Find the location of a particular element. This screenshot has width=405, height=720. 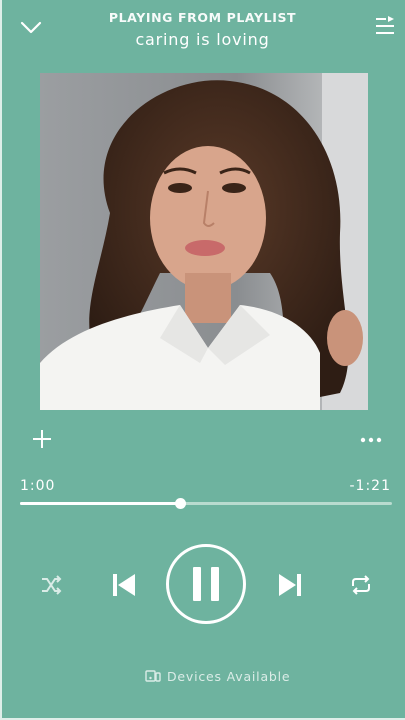

shuffle-button is located at coordinates (52, 585).